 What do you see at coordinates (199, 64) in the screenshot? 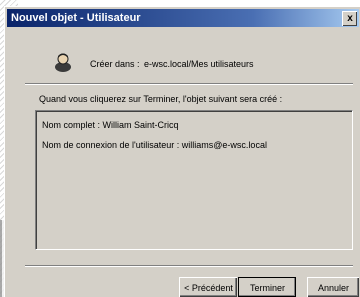
I see `create-in-path: e-wsc.local/Mes utilisateurs` at bounding box center [199, 64].